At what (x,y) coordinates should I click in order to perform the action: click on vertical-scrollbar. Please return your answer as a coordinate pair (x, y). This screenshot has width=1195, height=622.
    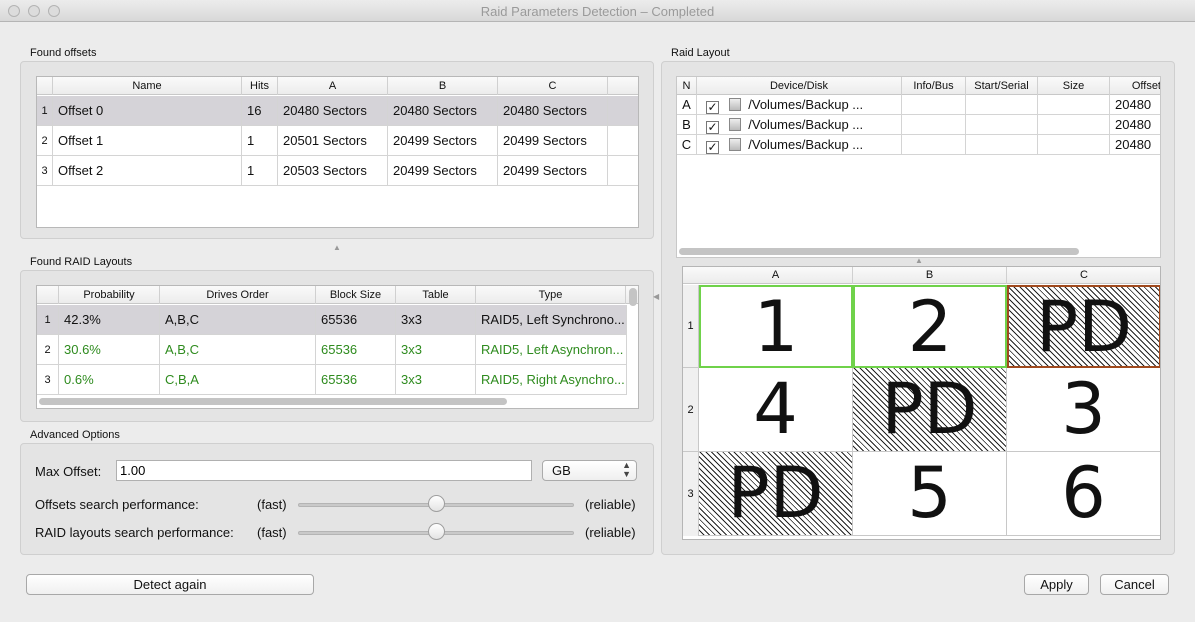
    Looking at the image, I should click on (633, 297).